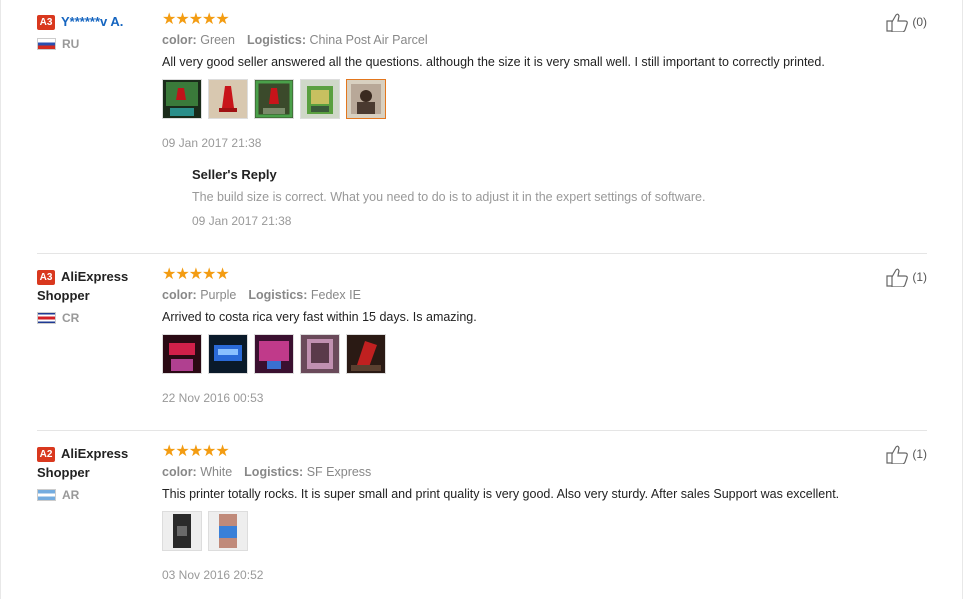  Describe the element at coordinates (97, 318) in the screenshot. I see `reviewer-country: CR` at that location.